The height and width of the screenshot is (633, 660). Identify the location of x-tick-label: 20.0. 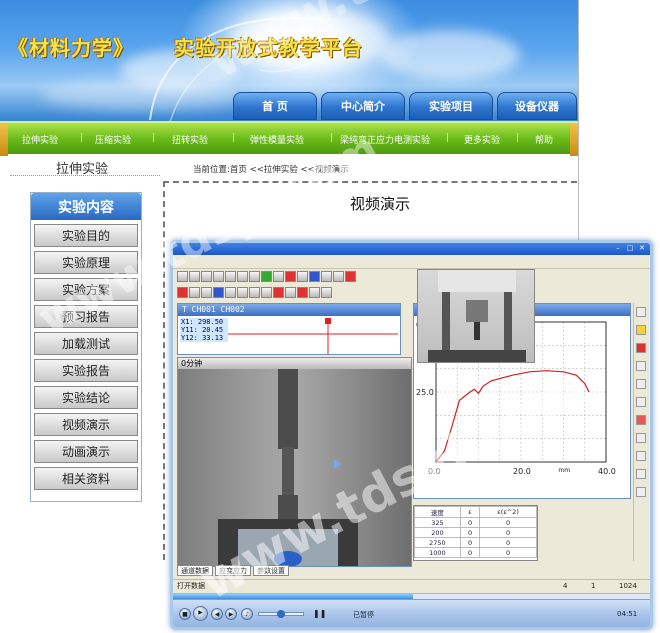
(522, 471).